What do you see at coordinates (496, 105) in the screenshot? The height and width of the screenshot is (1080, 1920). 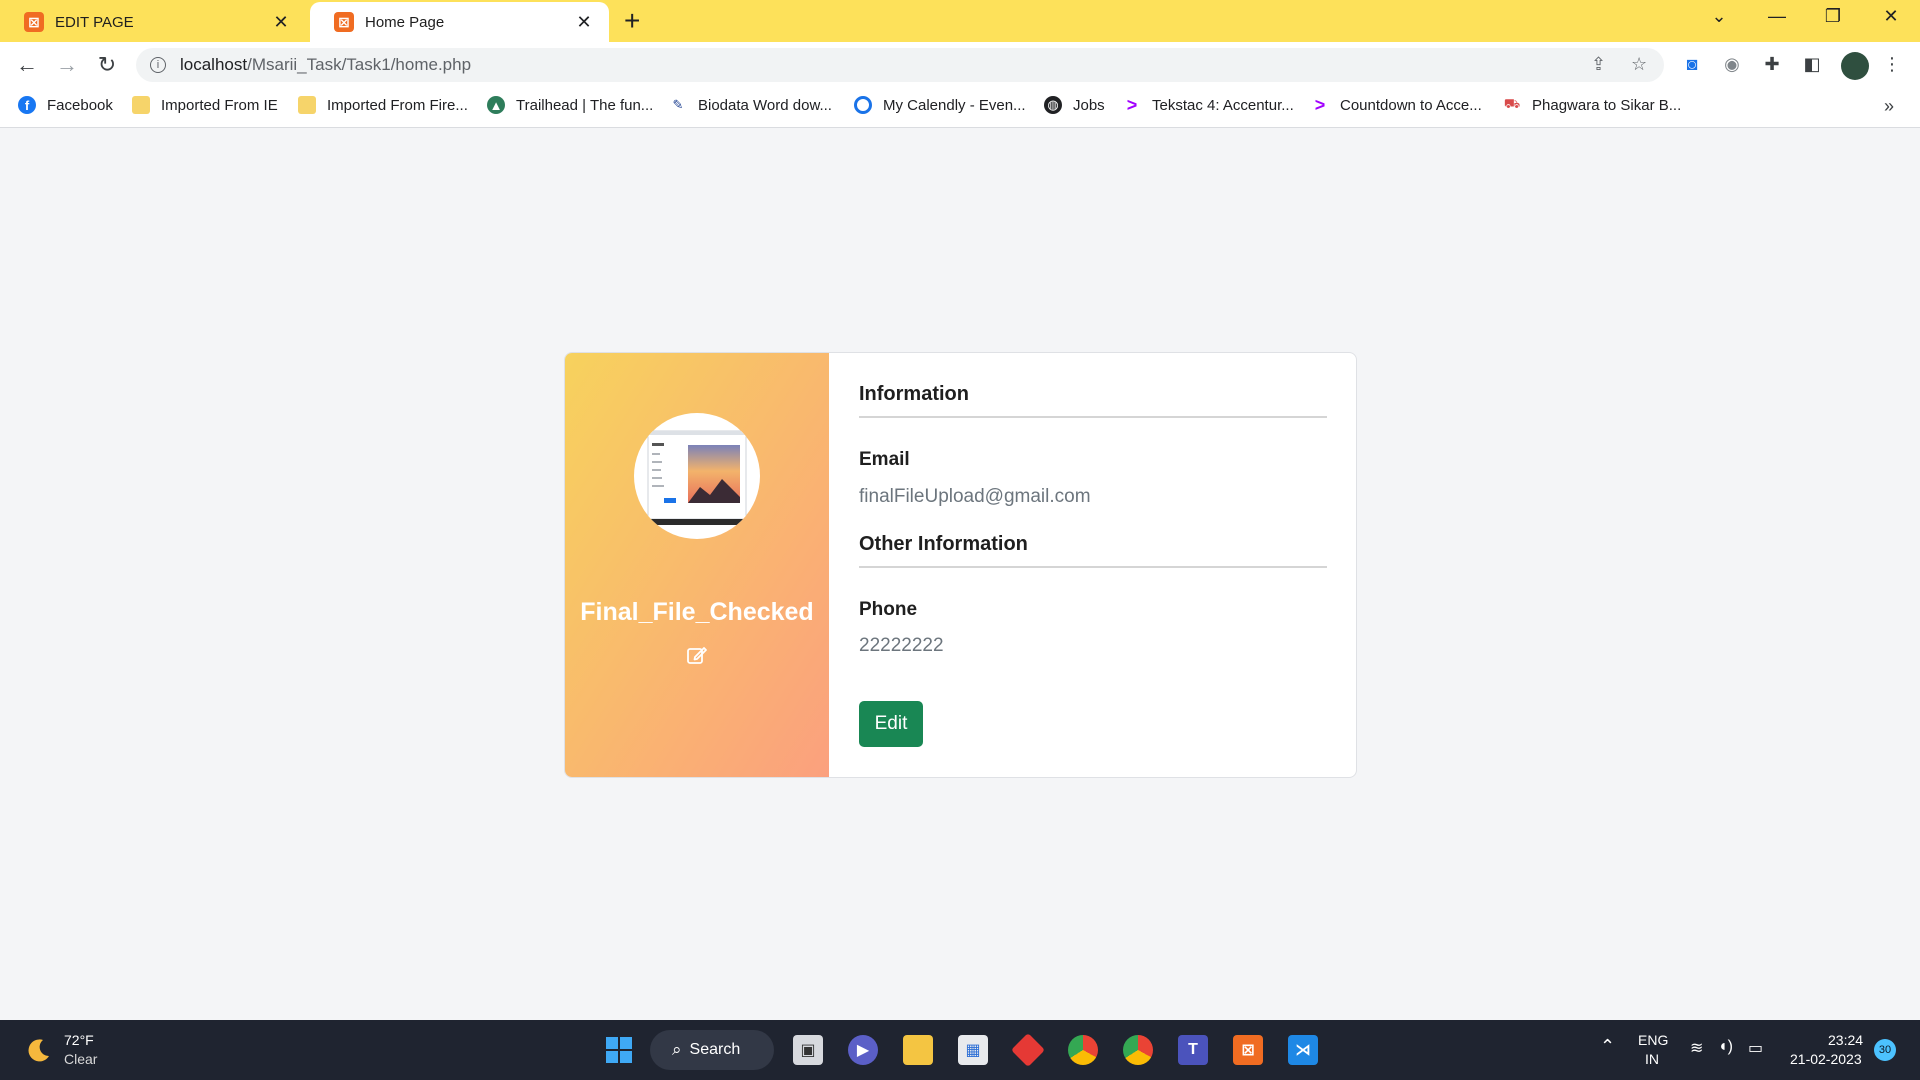 I see `trailhead-icon: ▲` at bounding box center [496, 105].